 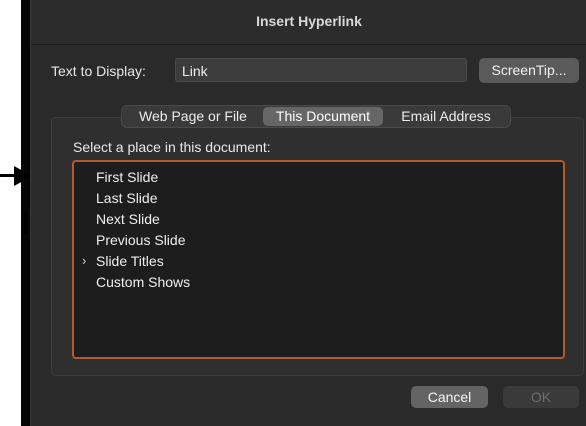 I want to click on list-item-last-slide: Last Slide, so click(x=126, y=198).